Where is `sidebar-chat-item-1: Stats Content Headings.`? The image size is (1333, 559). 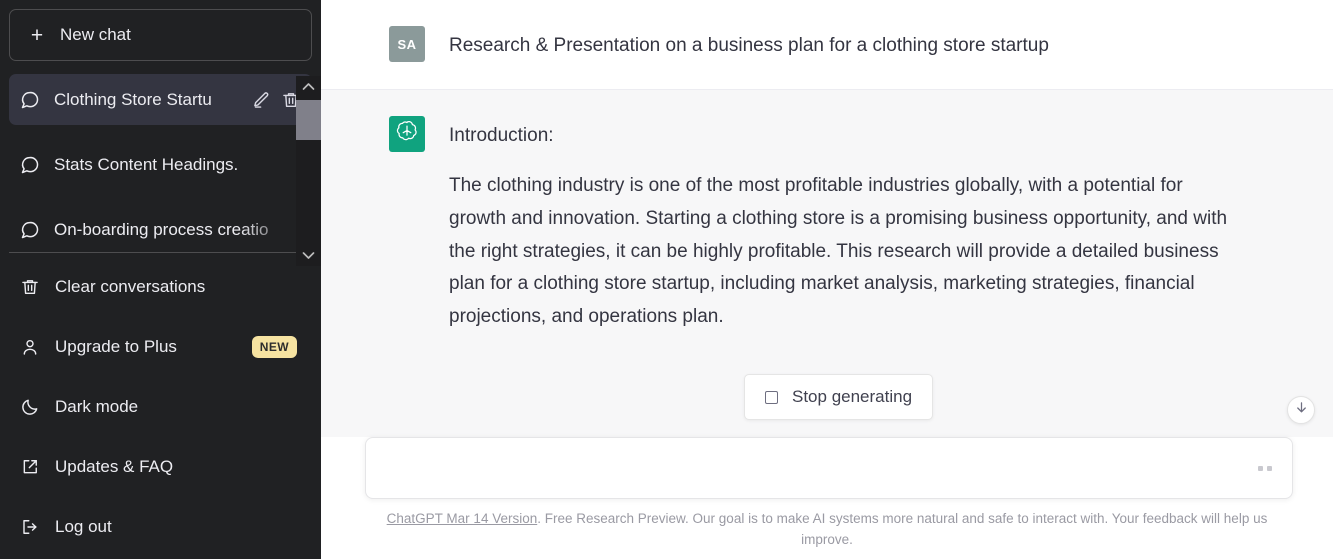
sidebar-chat-item-1: Stats Content Headings. is located at coordinates (160, 164).